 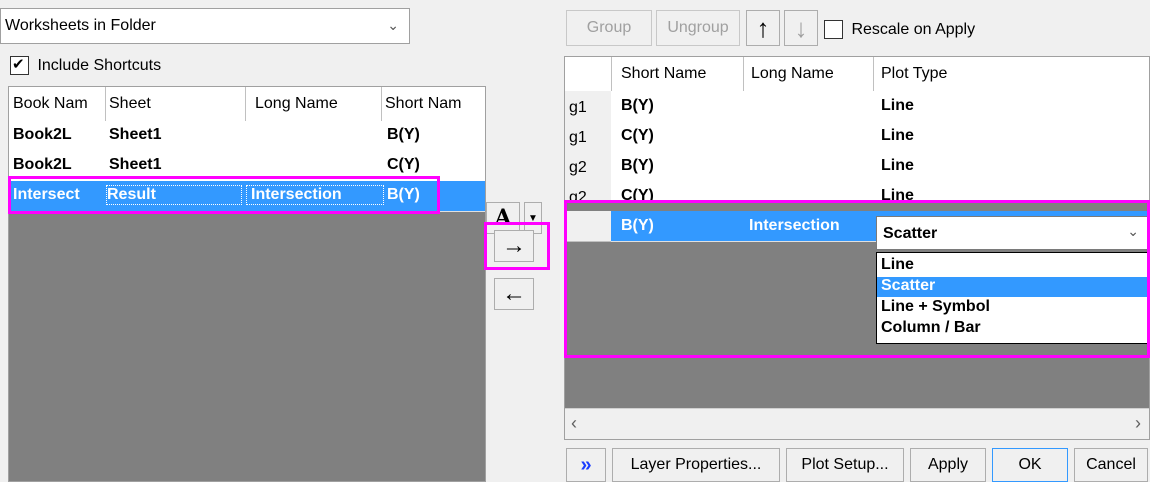 What do you see at coordinates (948, 465) in the screenshot?
I see `apply-button: Apply` at bounding box center [948, 465].